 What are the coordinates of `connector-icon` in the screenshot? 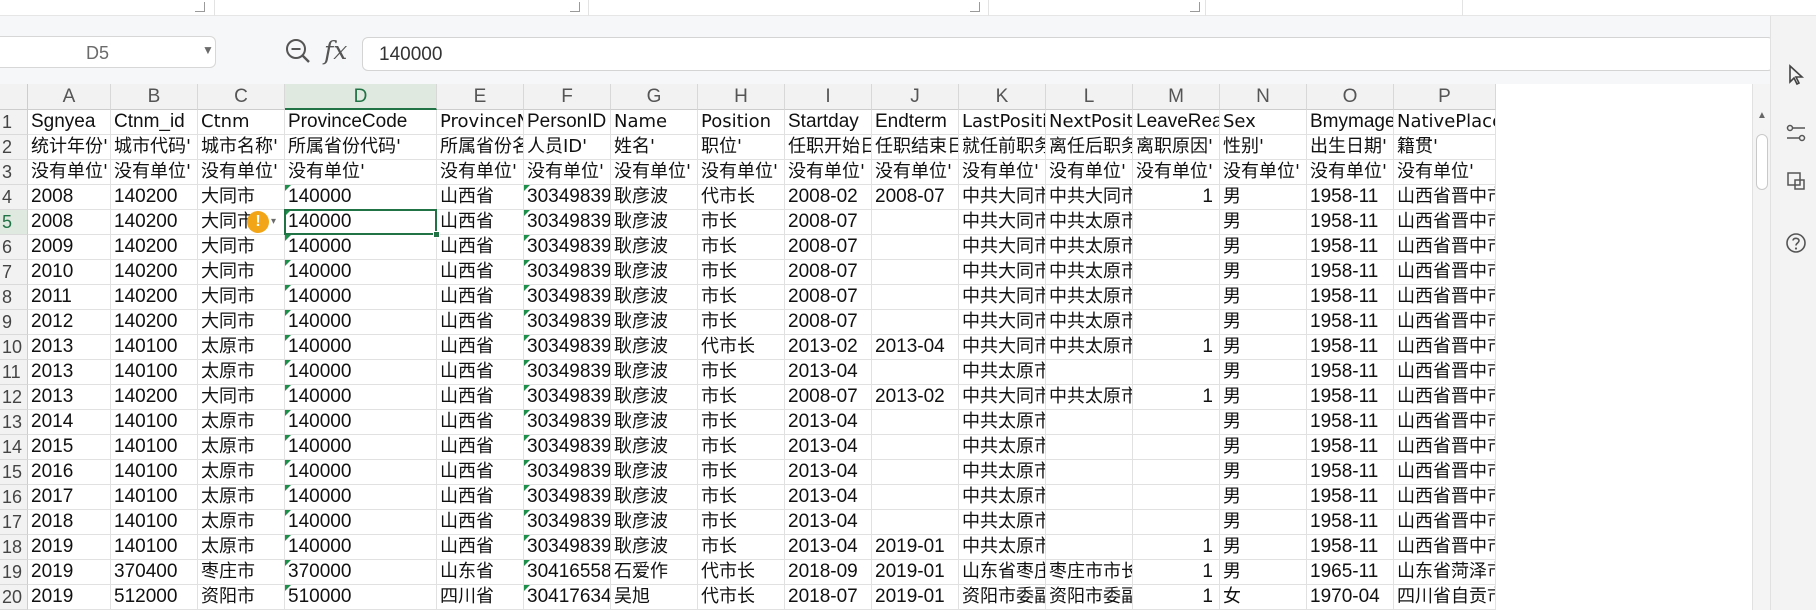 It's located at (1796, 133).